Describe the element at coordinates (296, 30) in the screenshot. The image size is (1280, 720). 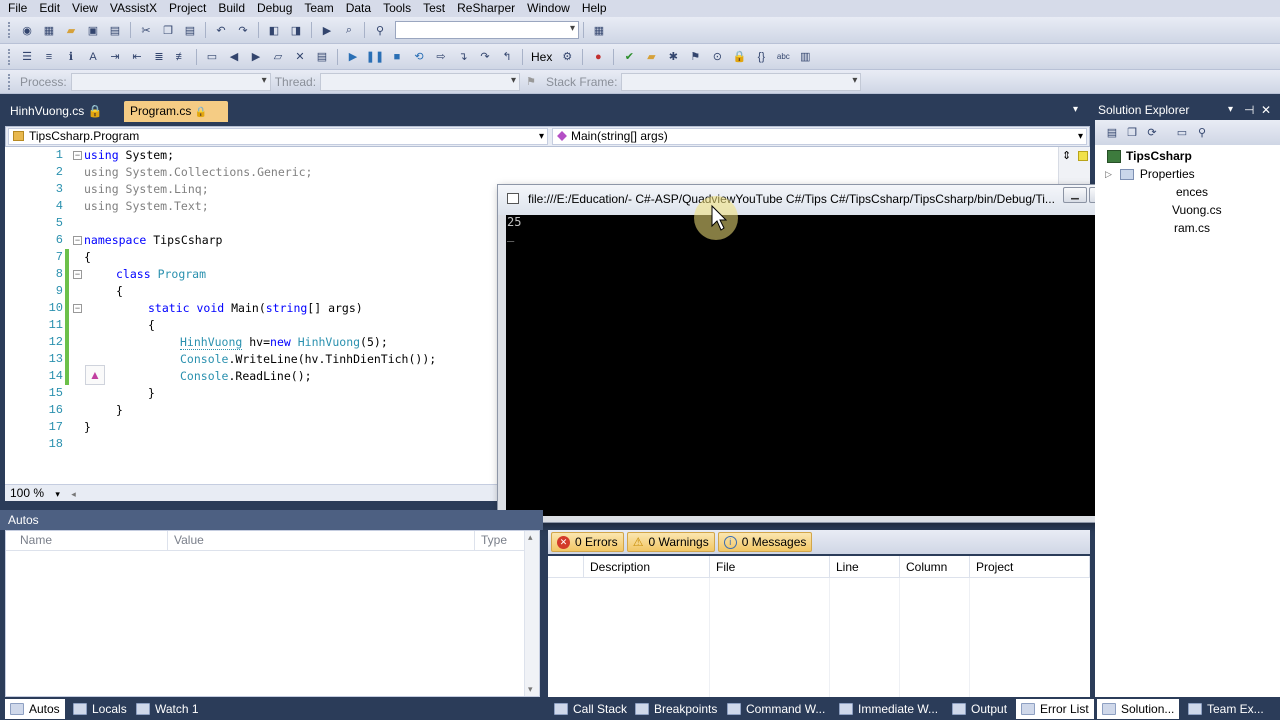
I see `navigate-forward-icon: ◨` at that location.